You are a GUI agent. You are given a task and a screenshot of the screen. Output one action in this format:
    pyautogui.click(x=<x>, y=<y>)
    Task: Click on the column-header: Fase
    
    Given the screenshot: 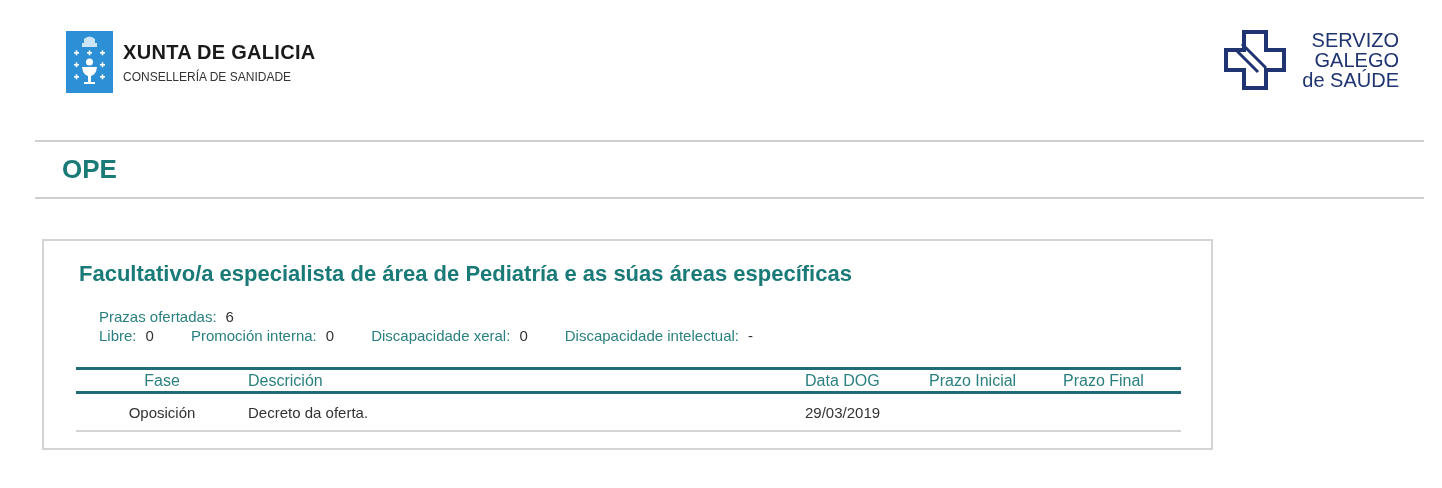 What is the action you would take?
    pyautogui.click(x=162, y=380)
    